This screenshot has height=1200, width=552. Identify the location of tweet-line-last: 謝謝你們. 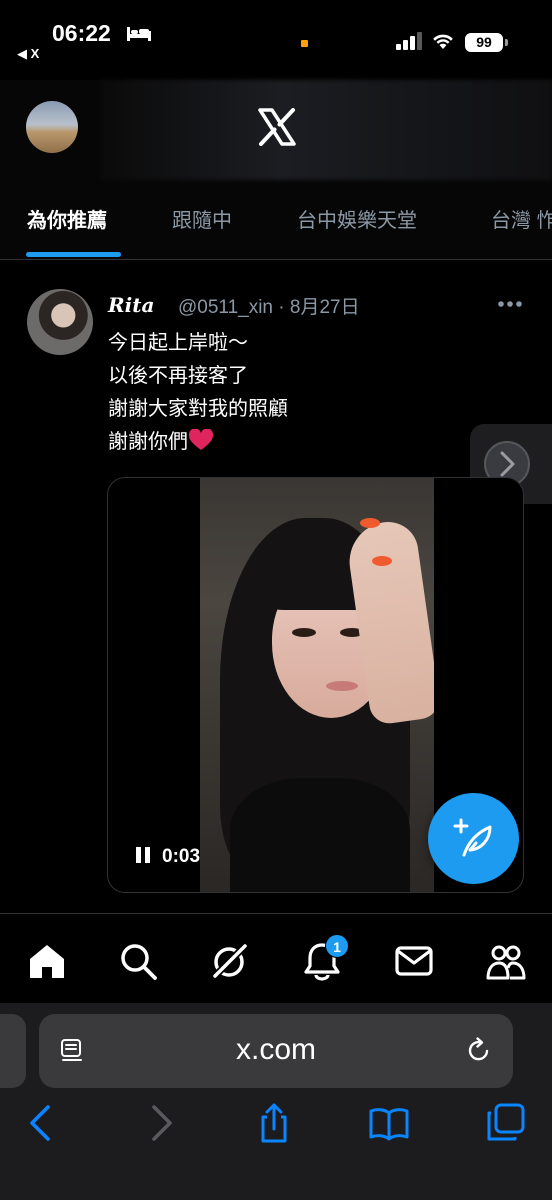
(198, 442).